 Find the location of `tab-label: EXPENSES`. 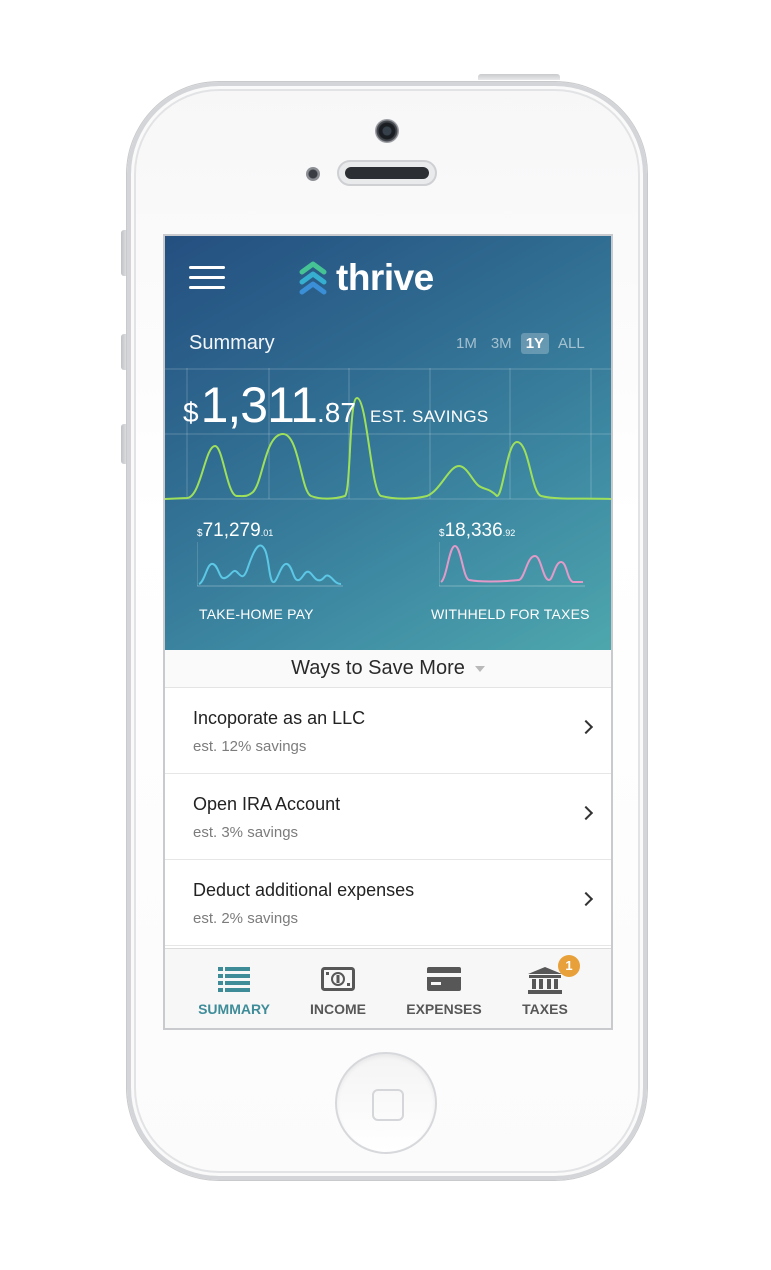

tab-label: EXPENSES is located at coordinates (444, 1009).